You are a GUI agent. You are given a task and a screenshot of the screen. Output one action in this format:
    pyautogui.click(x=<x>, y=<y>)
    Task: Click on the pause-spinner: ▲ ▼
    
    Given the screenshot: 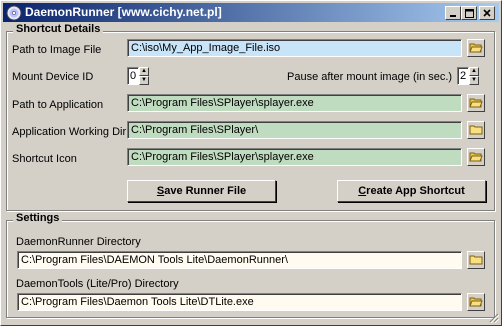 What is the action you would take?
    pyautogui.click(x=474, y=76)
    